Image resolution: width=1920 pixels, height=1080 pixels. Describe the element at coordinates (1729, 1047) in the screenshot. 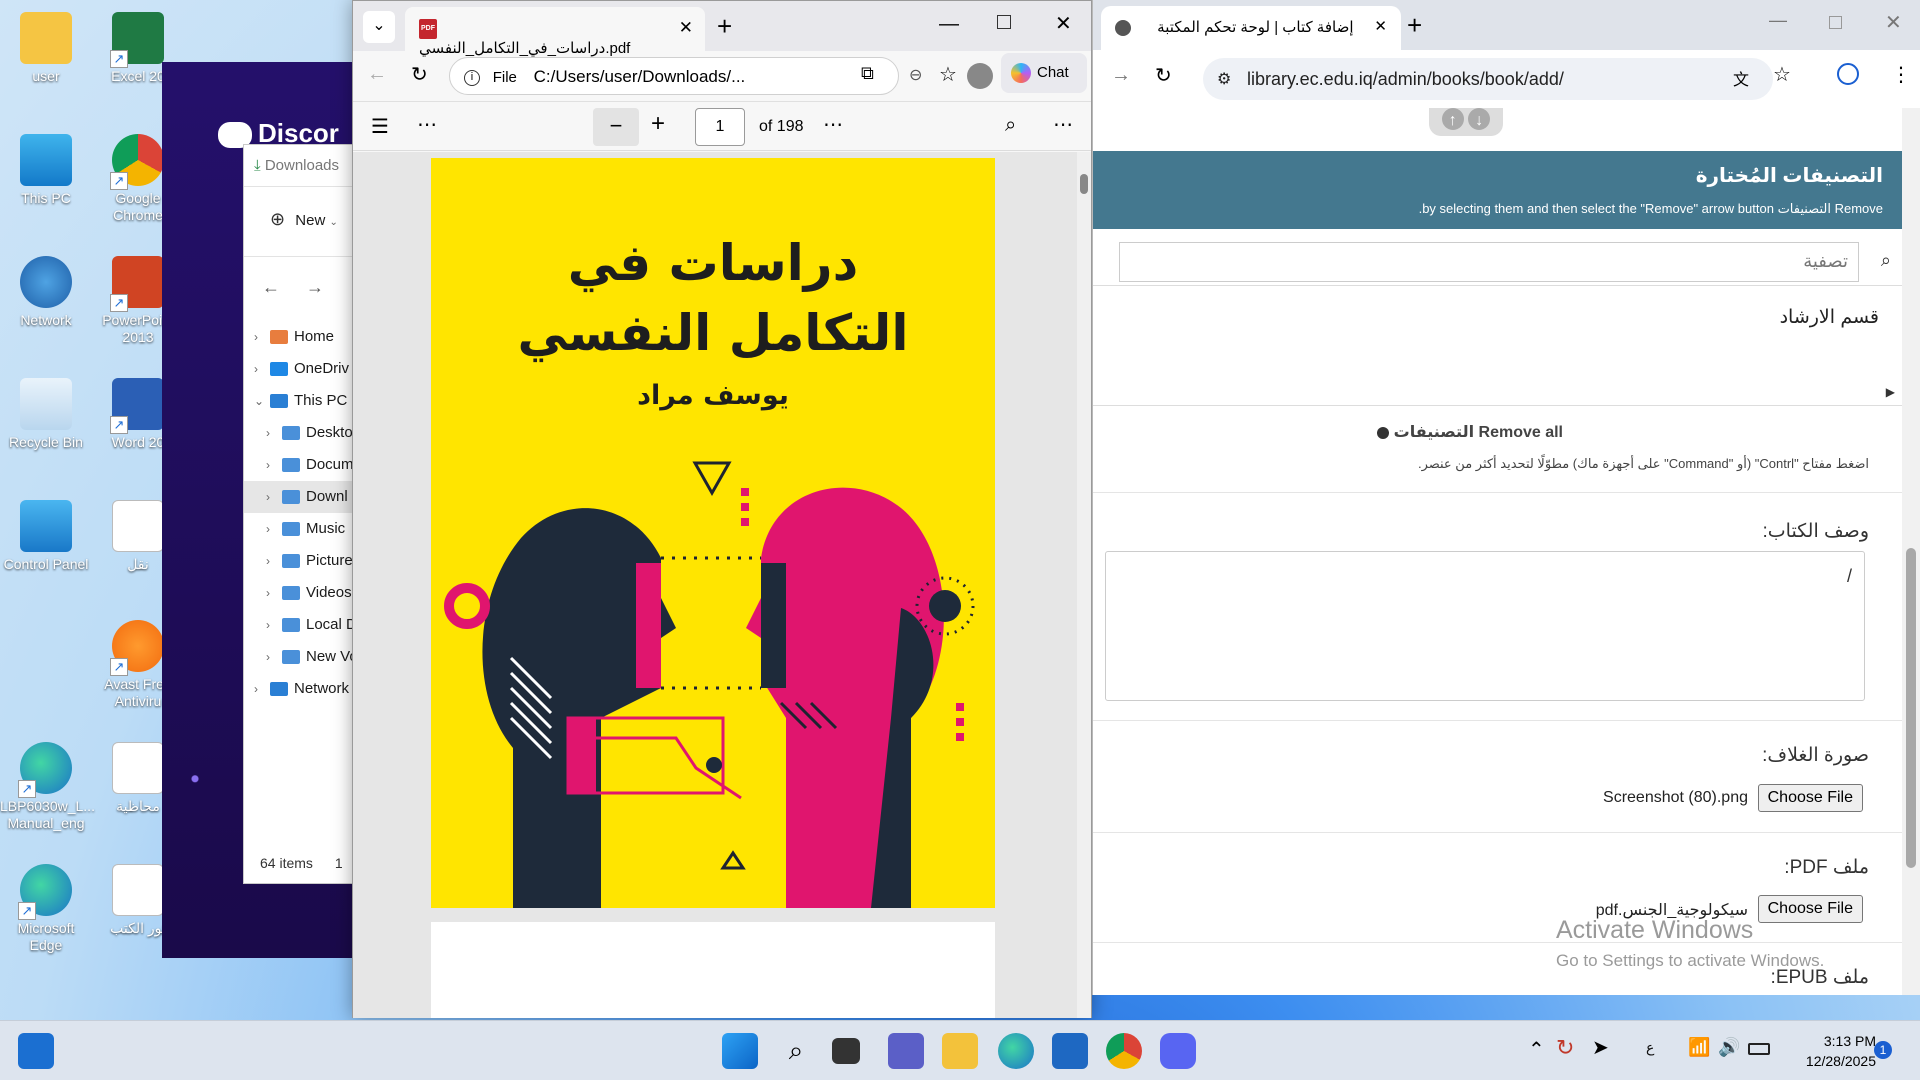

I see `volume-icon: 🔊` at that location.